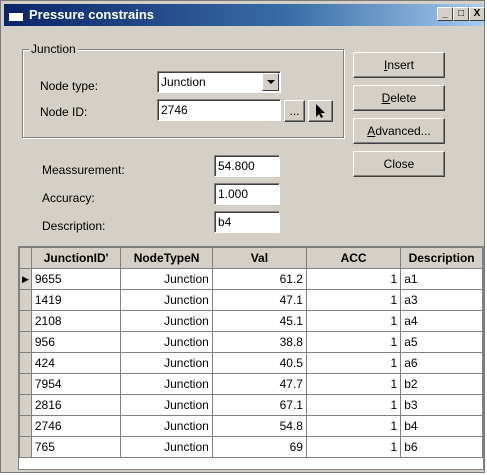  I want to click on insert-button: Insert, so click(399, 65).